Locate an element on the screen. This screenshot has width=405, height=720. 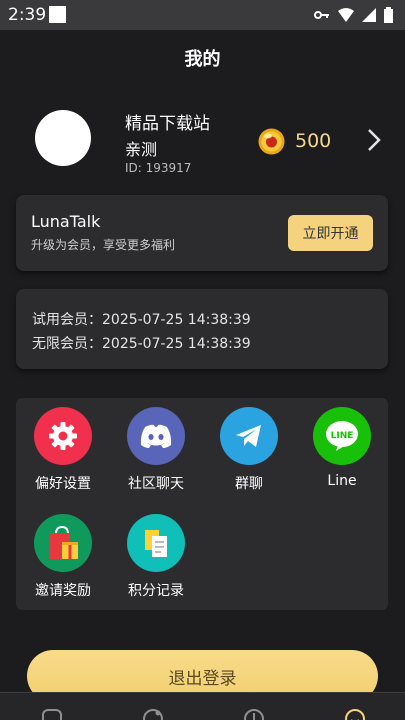
page-title: 我的 is located at coordinates (202, 59).